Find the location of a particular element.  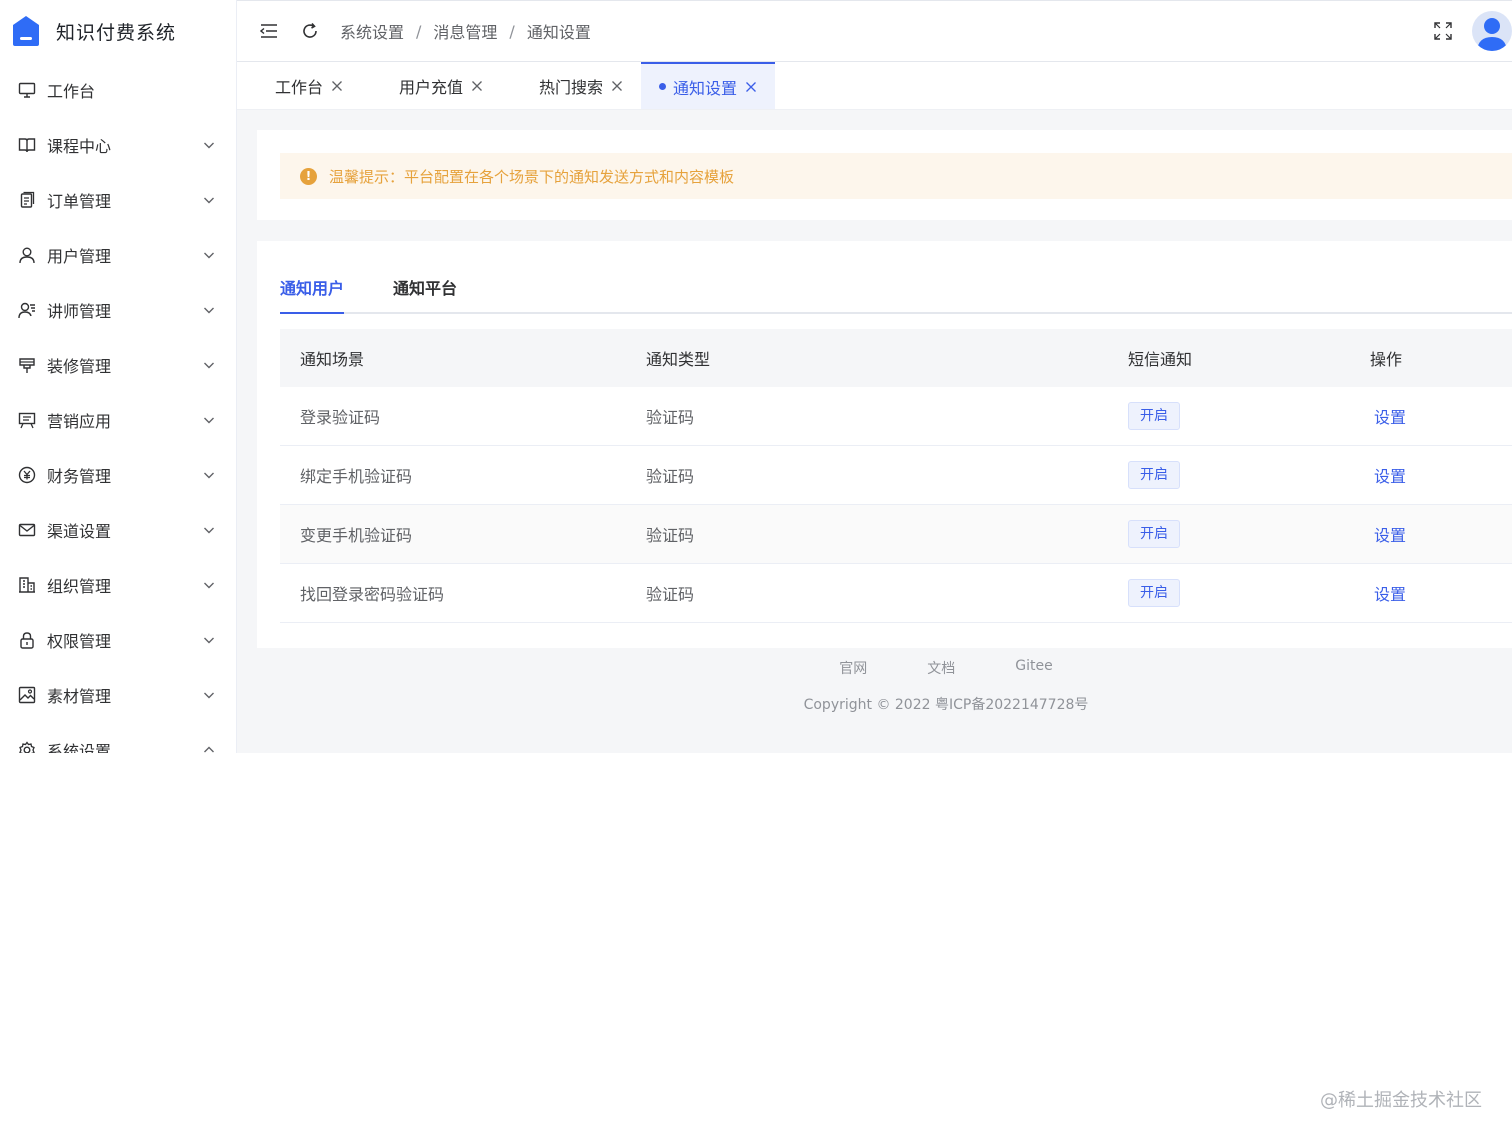

refresh-icon is located at coordinates (310, 31).